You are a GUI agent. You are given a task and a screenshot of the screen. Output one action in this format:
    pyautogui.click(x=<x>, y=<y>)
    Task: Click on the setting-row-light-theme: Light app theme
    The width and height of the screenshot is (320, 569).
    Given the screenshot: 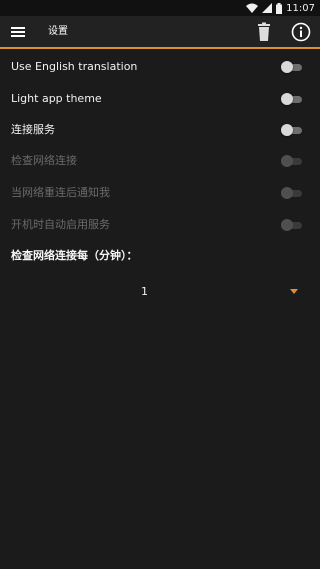 What is the action you would take?
    pyautogui.click(x=160, y=99)
    